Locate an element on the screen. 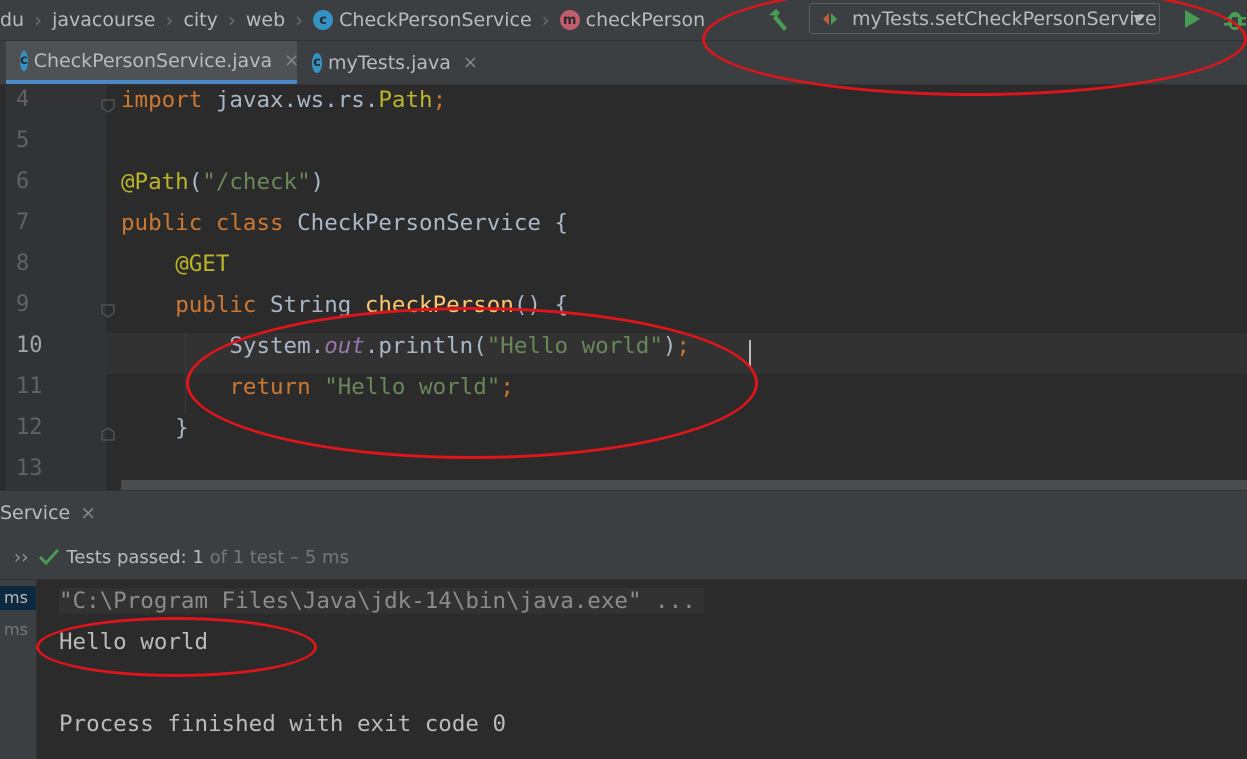 Image resolution: width=1247 pixels, height=759 pixels. breadcrumb-item-du: du is located at coordinates (12, 20).